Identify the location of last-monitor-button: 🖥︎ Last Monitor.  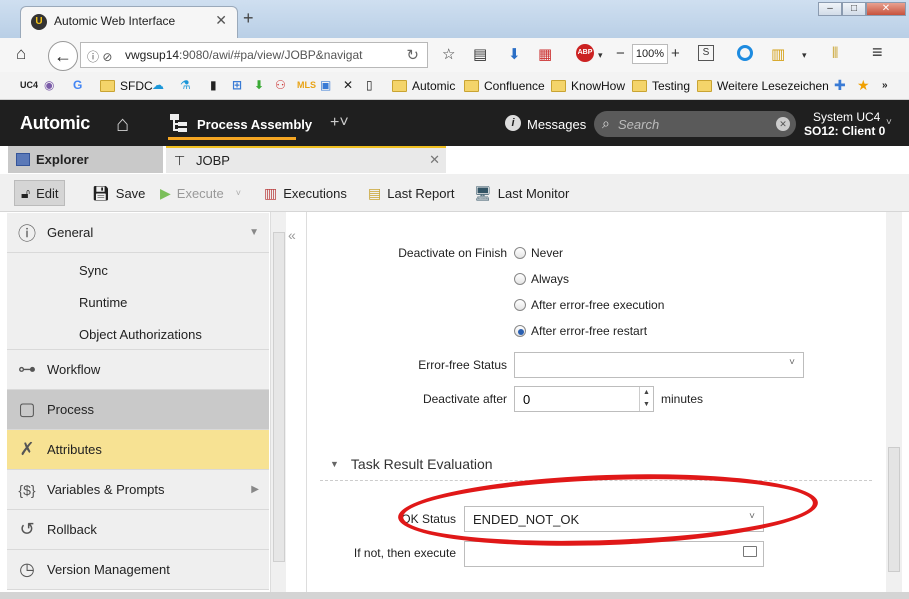
(521, 193).